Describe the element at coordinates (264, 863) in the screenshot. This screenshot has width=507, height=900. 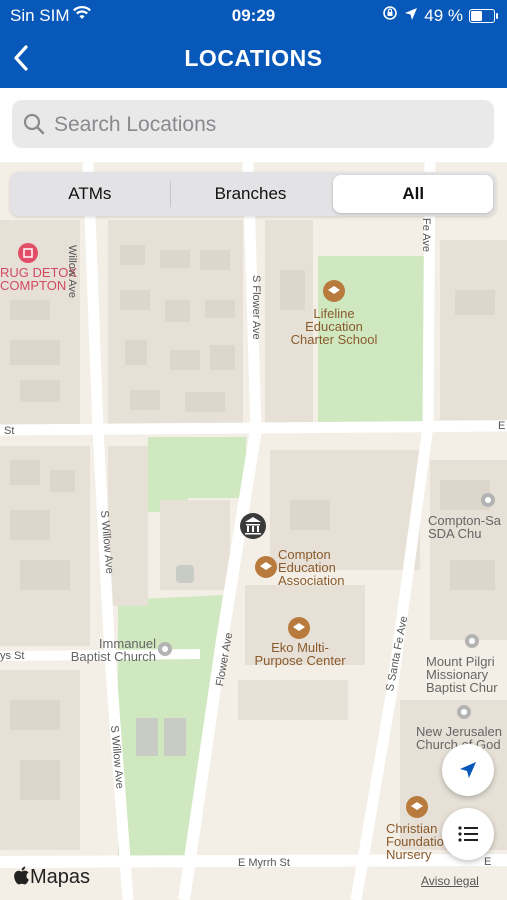
I see `street-myrrh: E Myrrh St` at that location.